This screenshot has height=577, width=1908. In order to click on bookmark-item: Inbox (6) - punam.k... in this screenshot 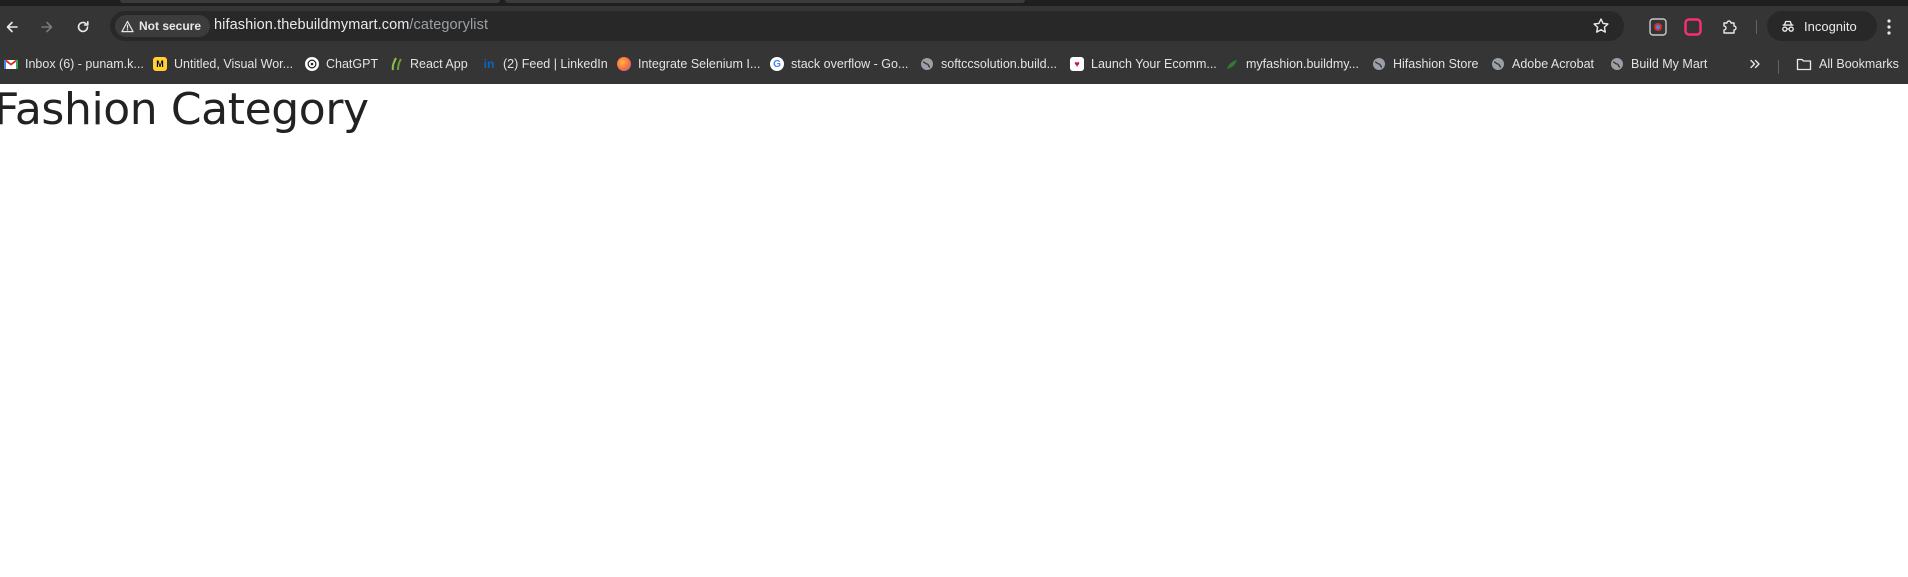, I will do `click(74, 64)`.